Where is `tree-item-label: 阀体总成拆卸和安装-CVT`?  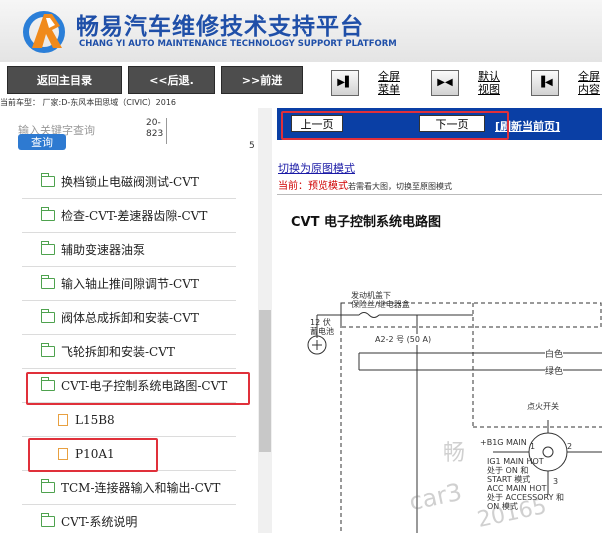
tree-item-label: 阀体总成拆卸和安装-CVT is located at coordinates (130, 318).